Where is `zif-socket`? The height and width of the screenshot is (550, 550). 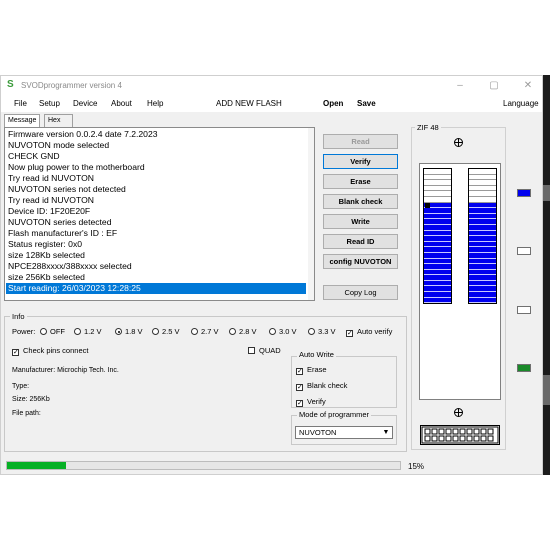
zif-socket is located at coordinates (460, 281).